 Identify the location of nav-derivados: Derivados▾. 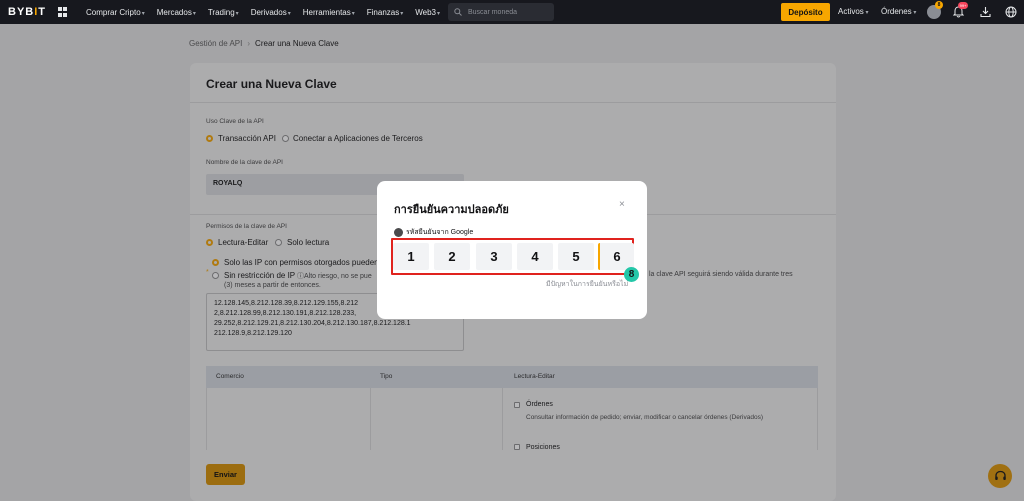
(271, 12).